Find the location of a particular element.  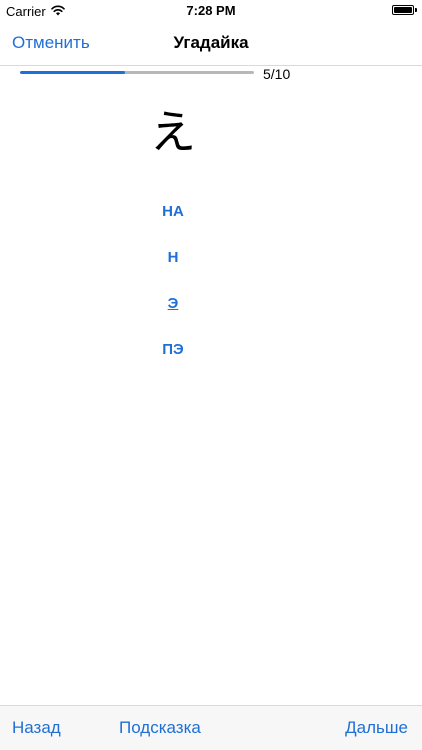

battery-level is located at coordinates (403, 10).